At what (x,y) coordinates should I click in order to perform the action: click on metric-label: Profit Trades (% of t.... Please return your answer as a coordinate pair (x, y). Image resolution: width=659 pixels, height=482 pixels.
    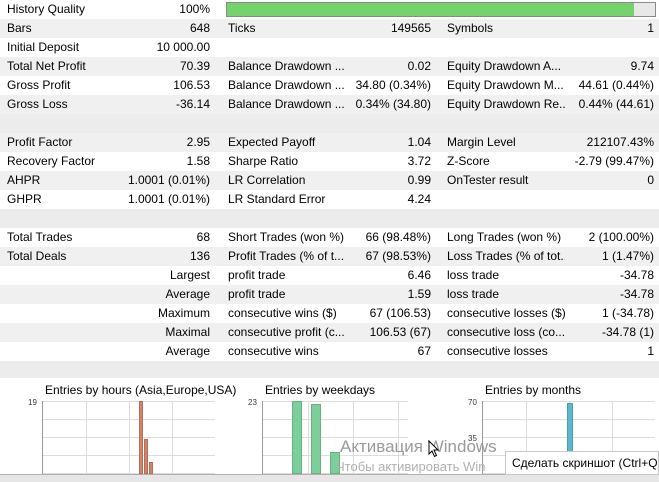
    Looking at the image, I should click on (286, 256).